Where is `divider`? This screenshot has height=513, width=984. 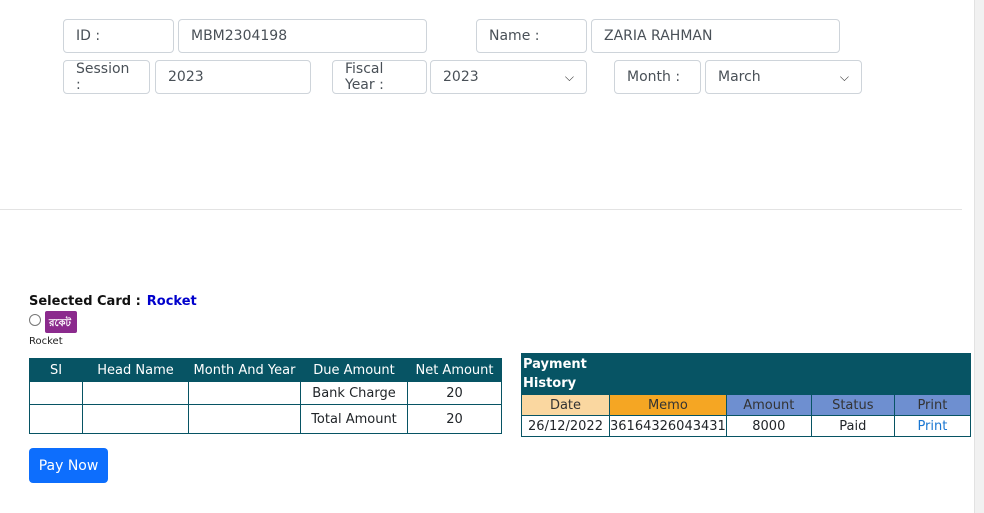
divider is located at coordinates (481, 209).